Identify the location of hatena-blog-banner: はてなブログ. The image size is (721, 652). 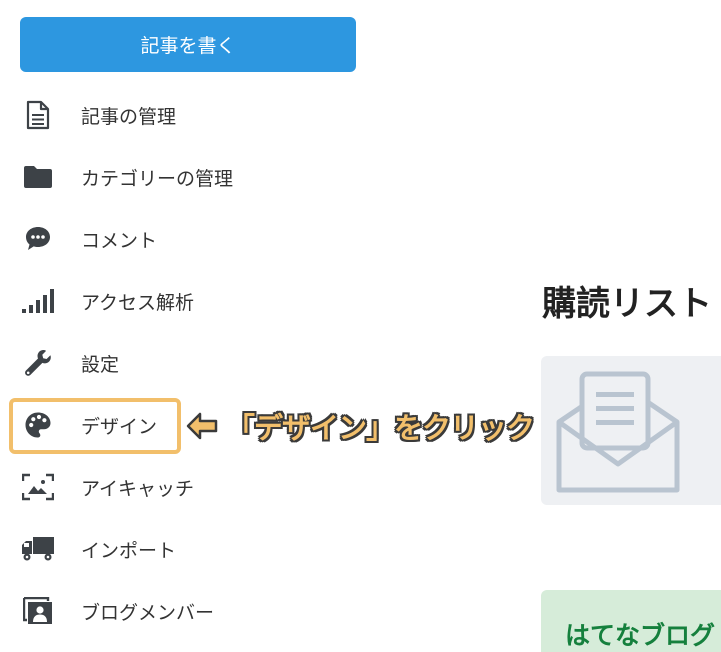
(631, 621).